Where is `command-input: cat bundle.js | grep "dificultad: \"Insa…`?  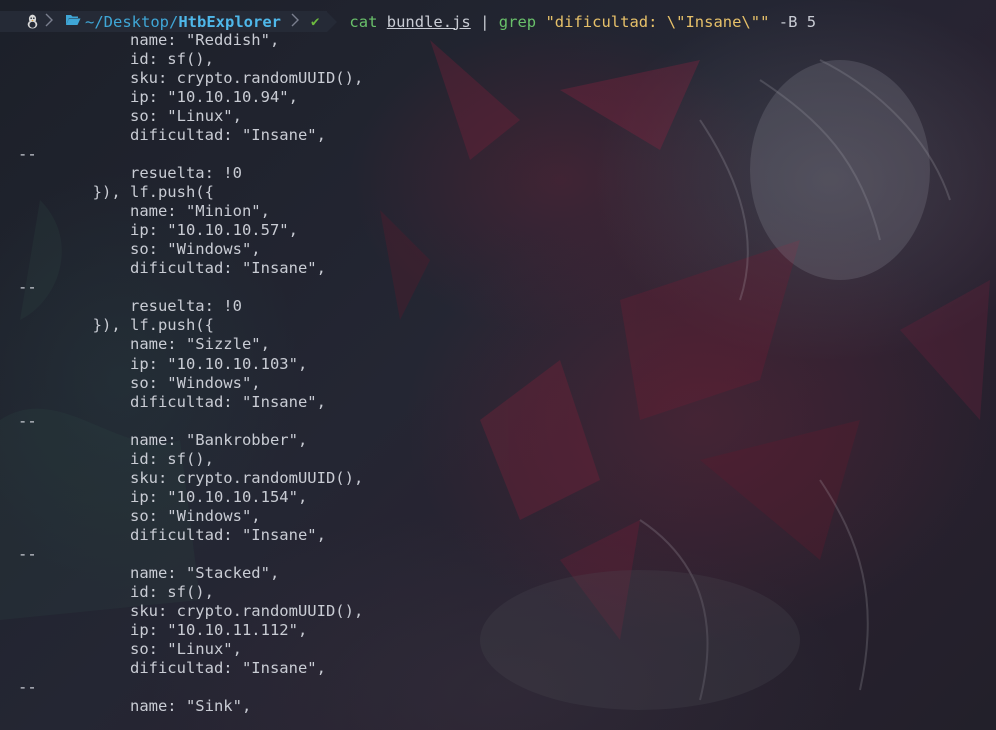
command-input: cat bundle.js | grep "dificultad: \"Insa… is located at coordinates (582, 22).